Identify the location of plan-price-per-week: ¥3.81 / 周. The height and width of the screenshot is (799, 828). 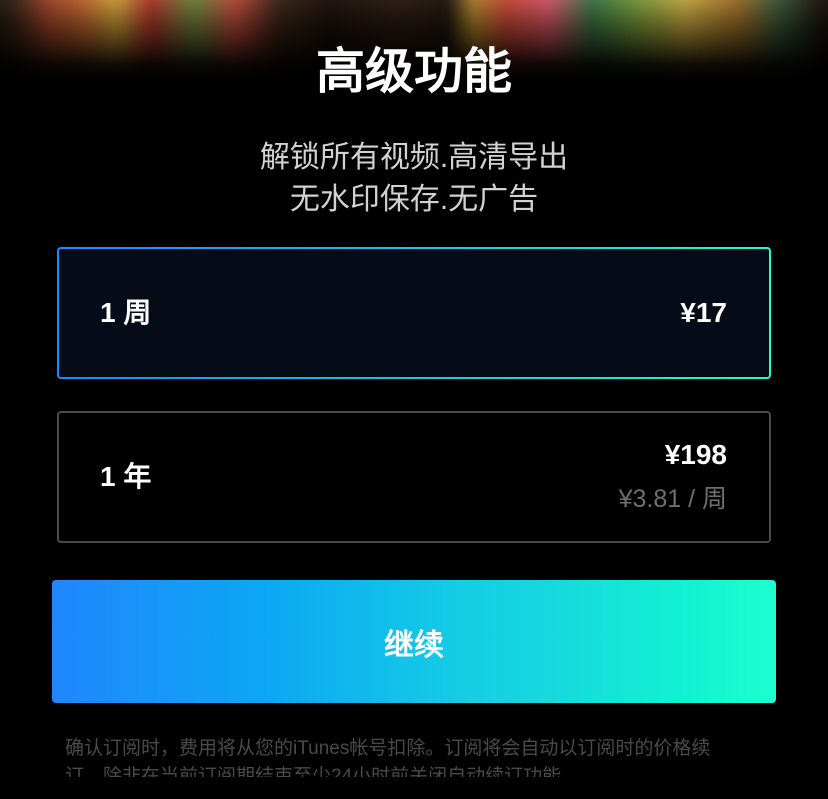
(672, 499).